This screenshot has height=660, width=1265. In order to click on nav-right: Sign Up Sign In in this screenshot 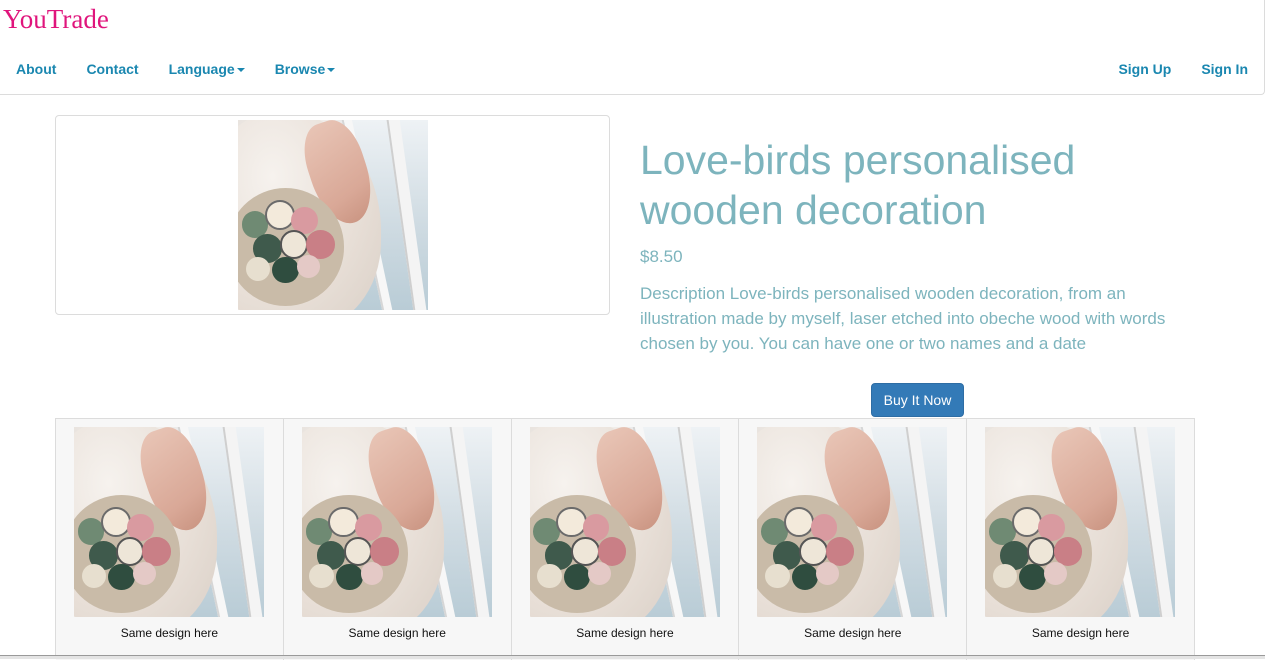, I will do `click(1168, 69)`.